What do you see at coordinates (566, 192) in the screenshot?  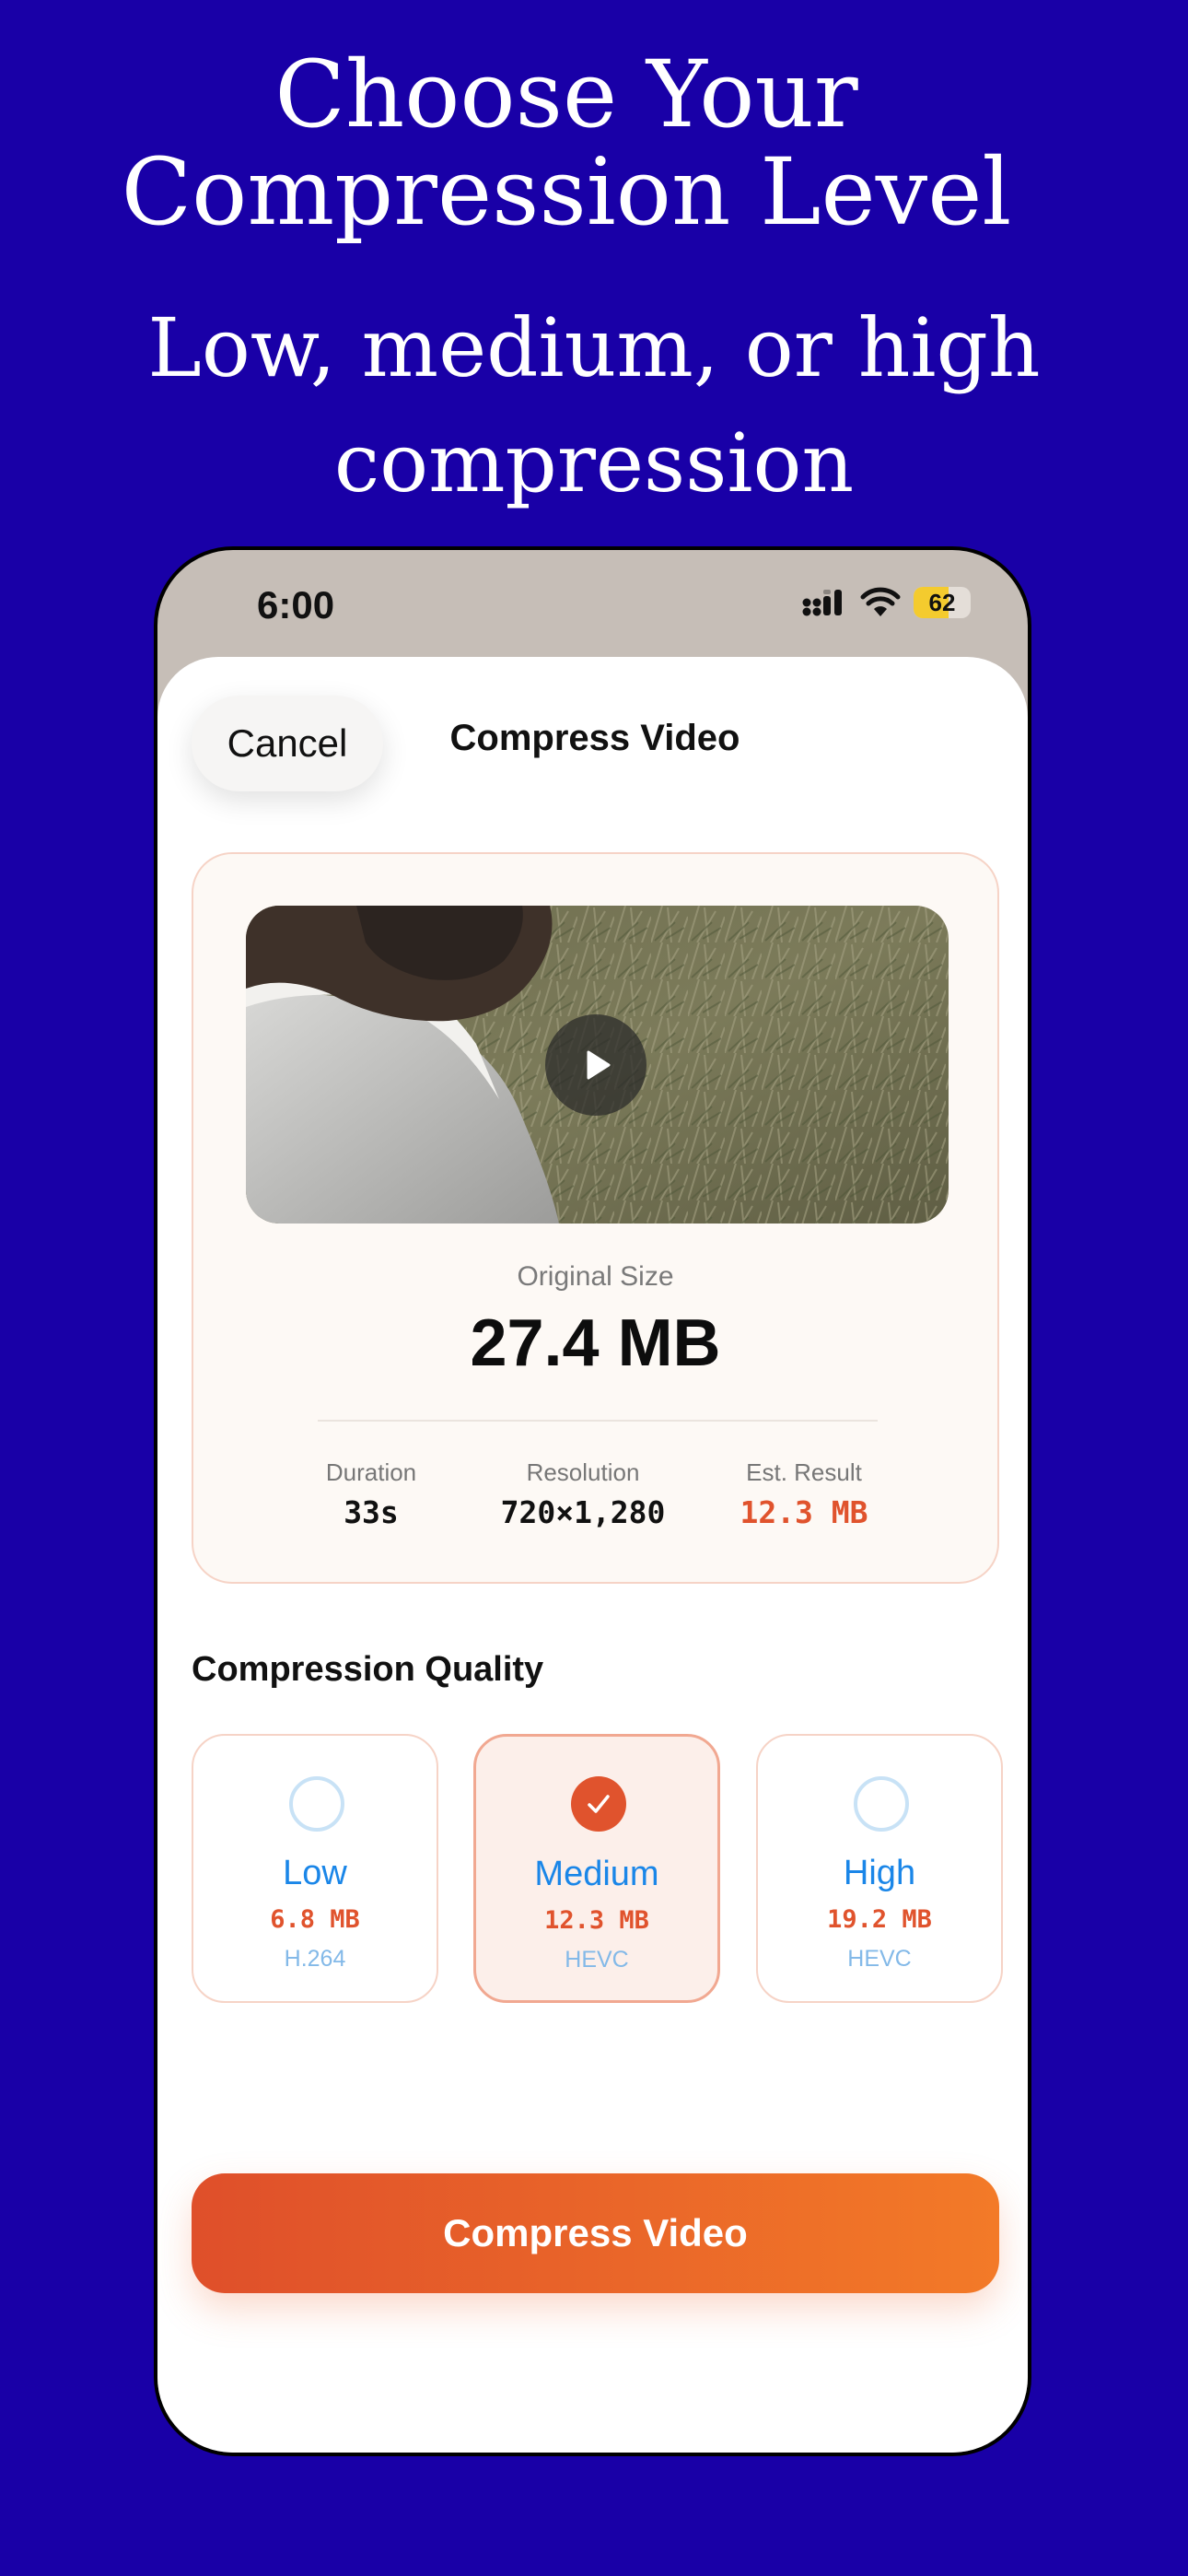 I see `promo-title-line2: Compression Level` at bounding box center [566, 192].